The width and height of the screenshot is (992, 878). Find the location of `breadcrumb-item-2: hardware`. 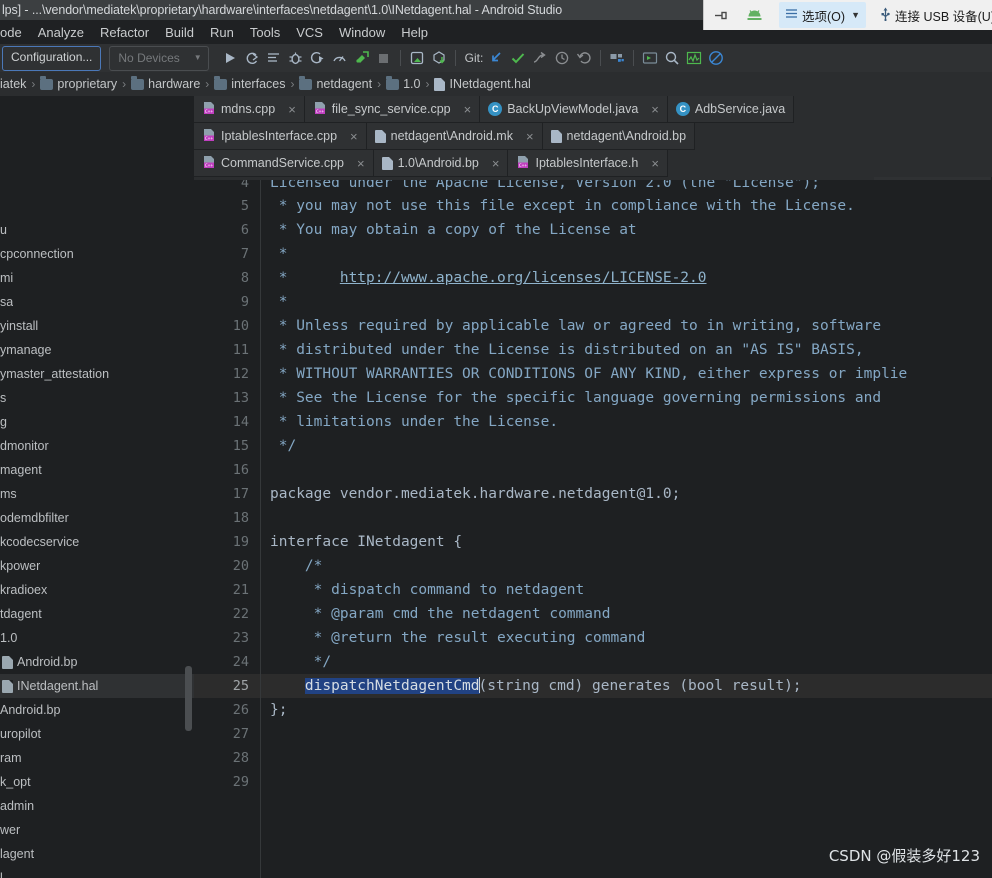

breadcrumb-item-2: hardware is located at coordinates (165, 83).